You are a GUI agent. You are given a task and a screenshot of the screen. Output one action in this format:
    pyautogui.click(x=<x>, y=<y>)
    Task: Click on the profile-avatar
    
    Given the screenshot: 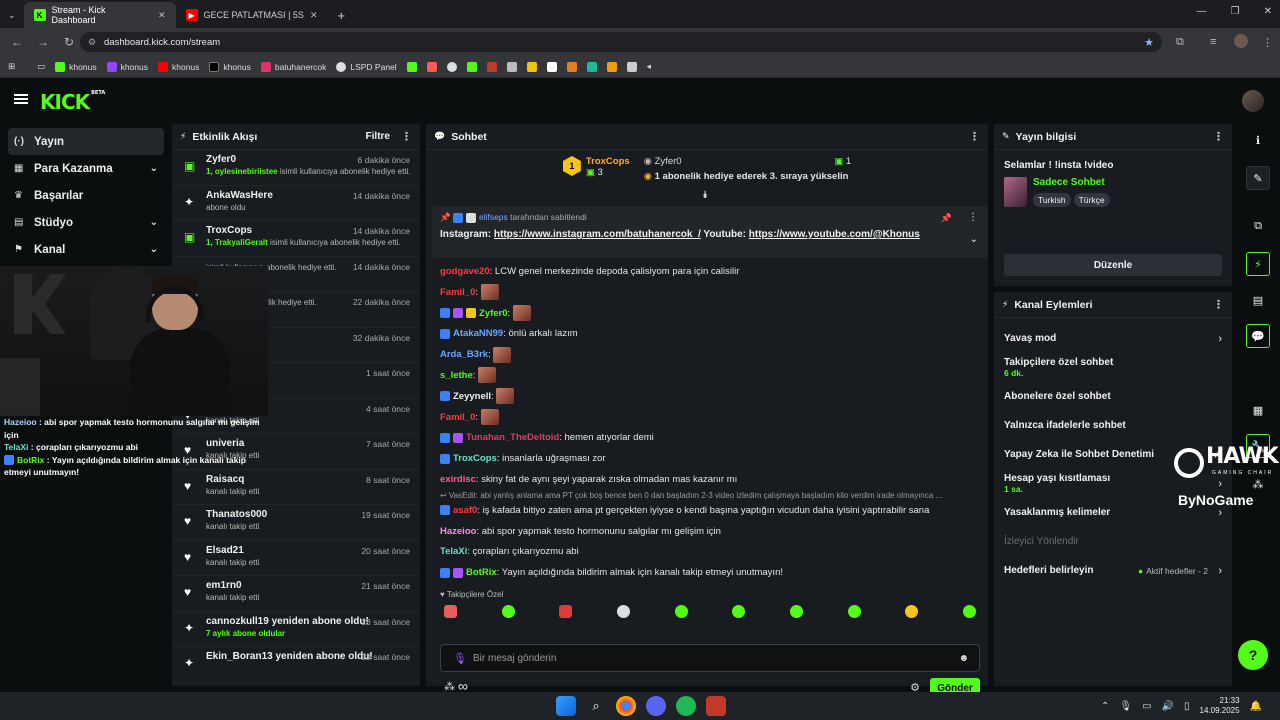 What is the action you would take?
    pyautogui.click(x=1241, y=41)
    